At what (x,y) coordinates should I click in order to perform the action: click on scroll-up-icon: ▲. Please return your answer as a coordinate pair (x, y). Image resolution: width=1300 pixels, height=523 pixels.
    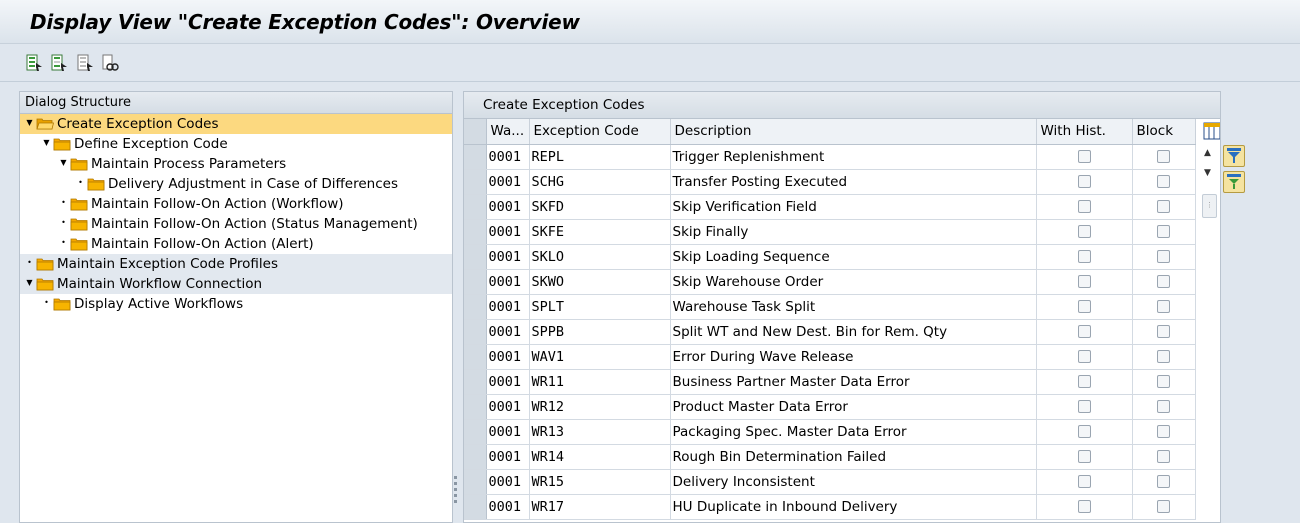
    Looking at the image, I should click on (1207, 153).